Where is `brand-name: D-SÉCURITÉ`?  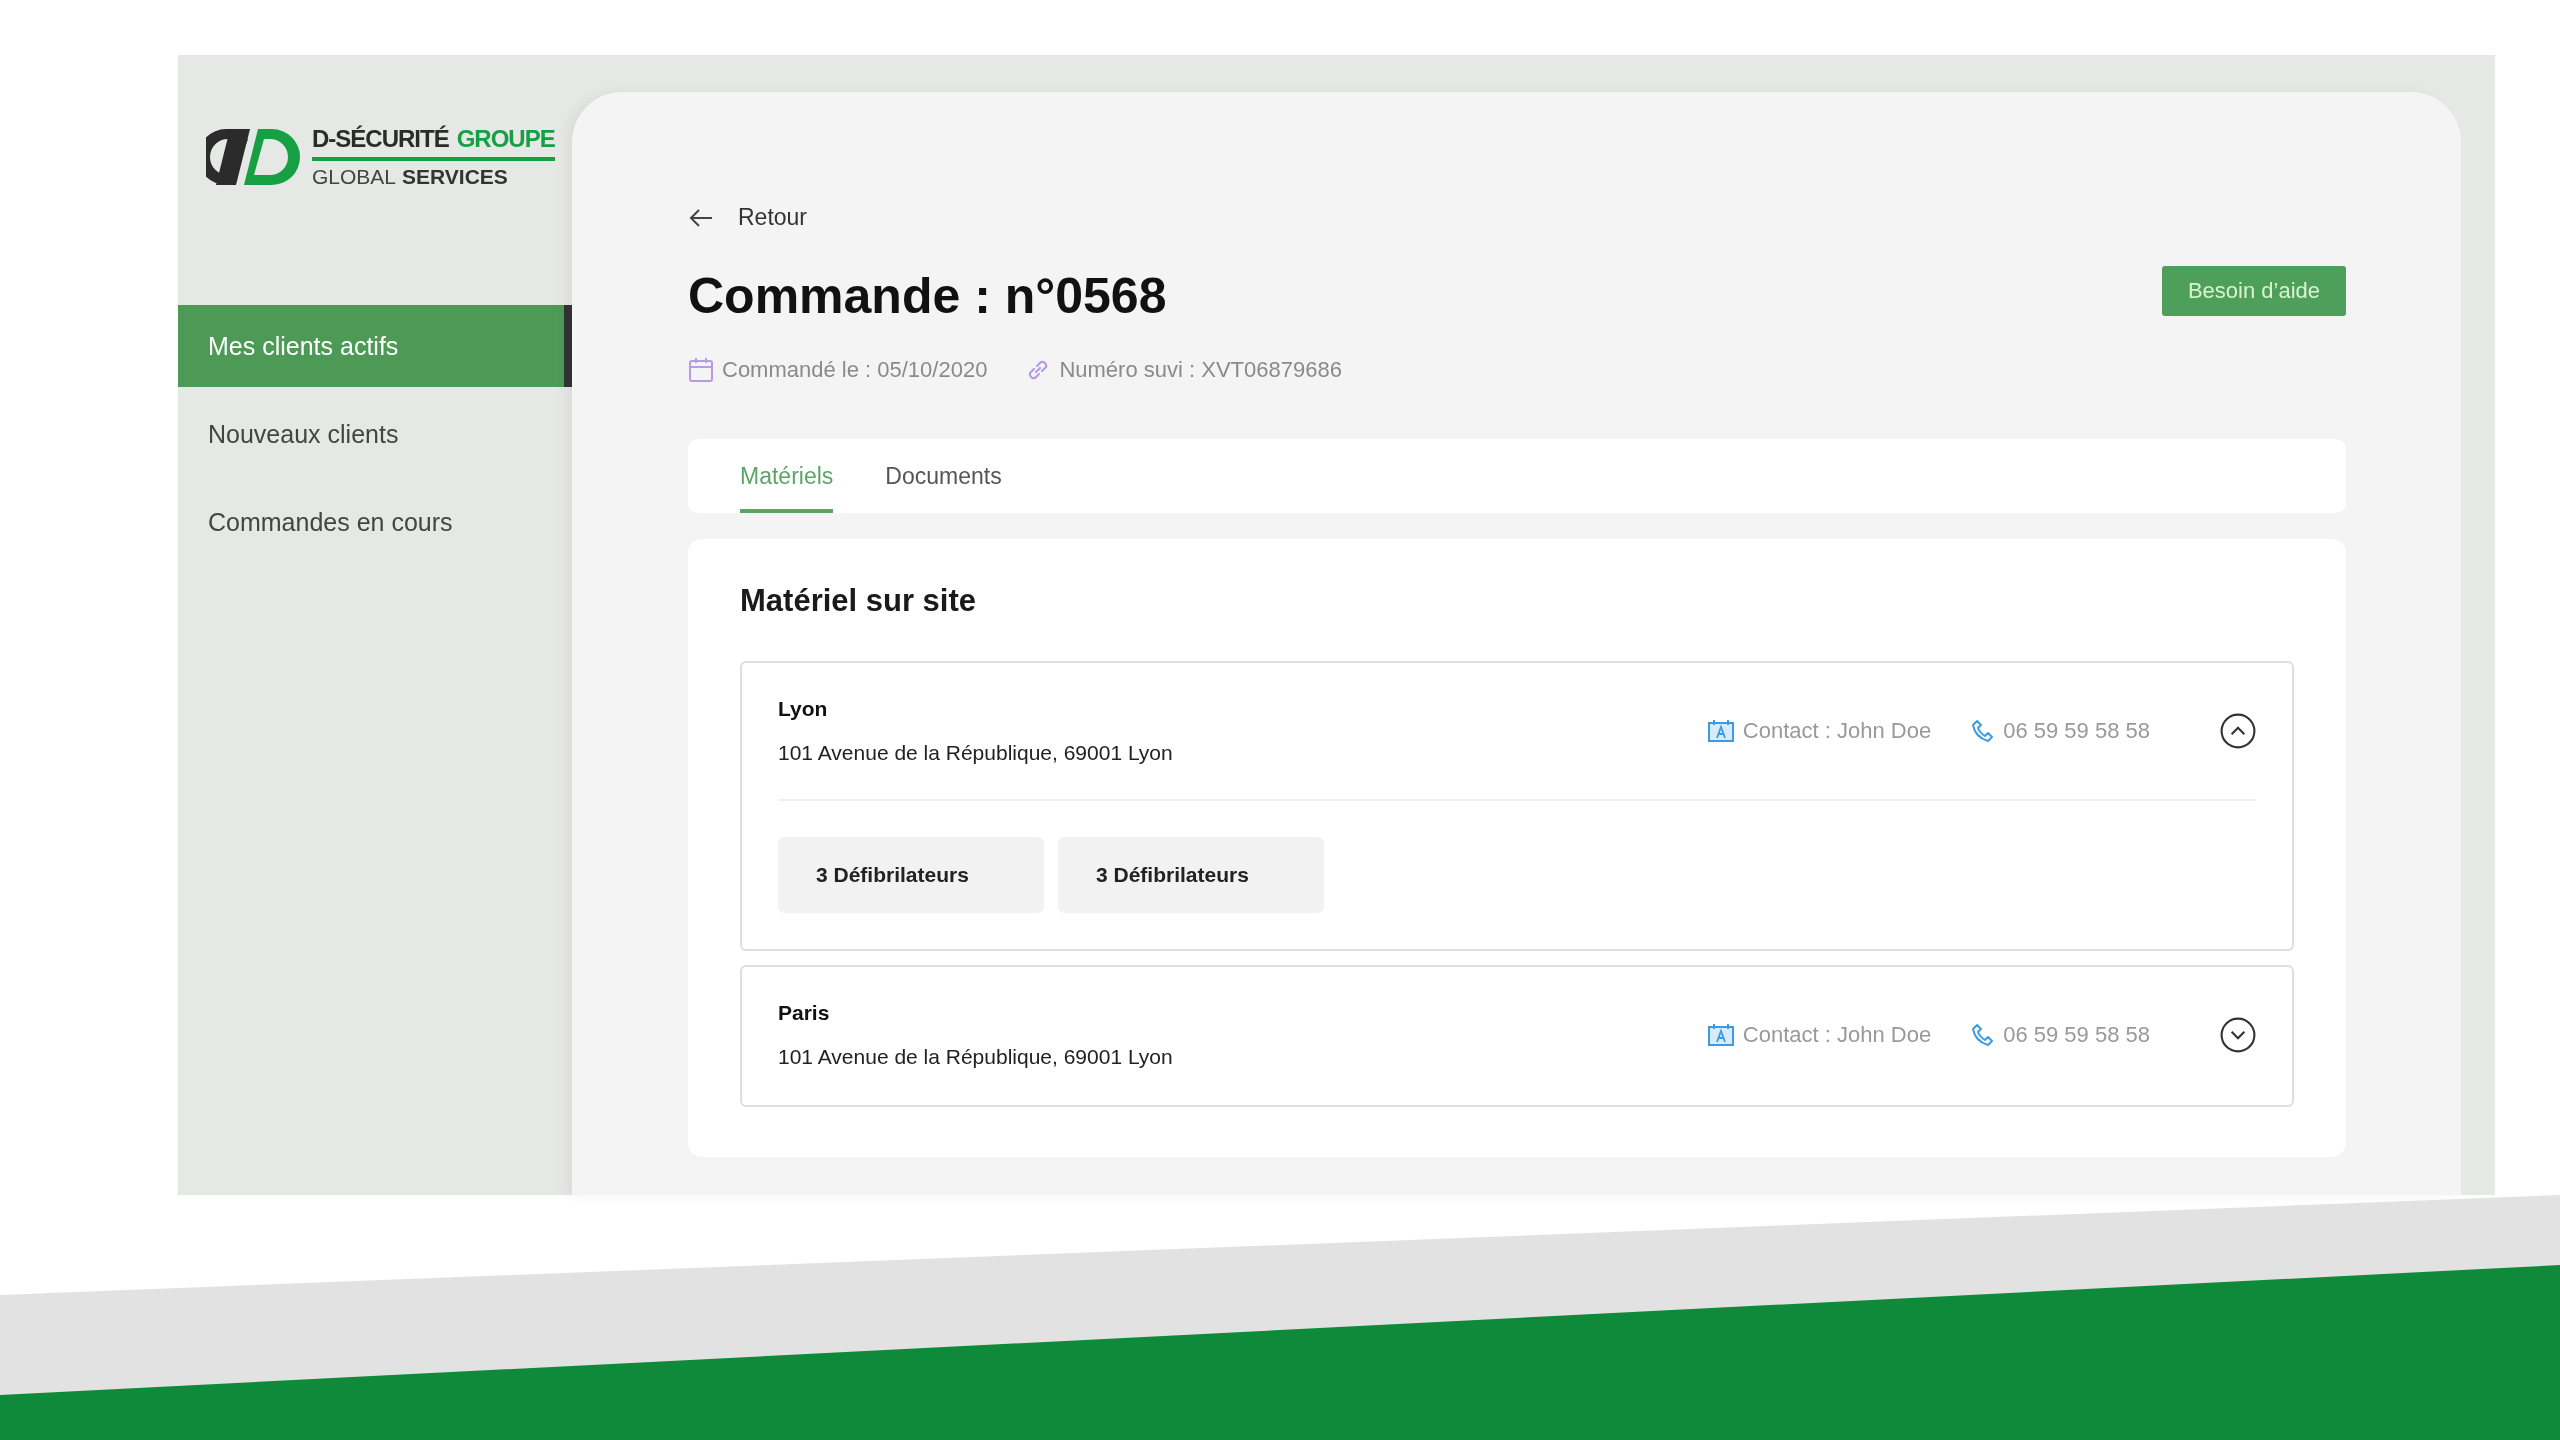 brand-name: D-SÉCURITÉ is located at coordinates (380, 139).